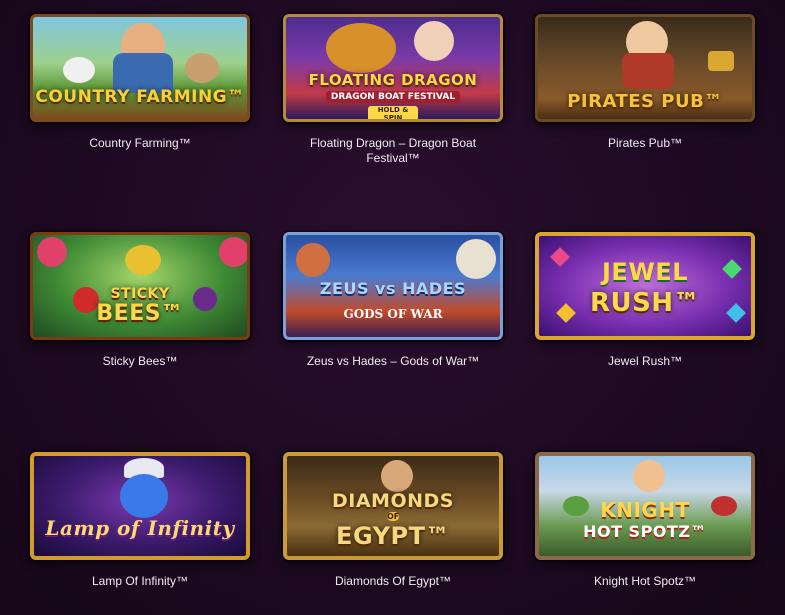 This screenshot has width=785, height=615. I want to click on game-caption: Zeus vs Hades – Gods of War™, so click(393, 361).